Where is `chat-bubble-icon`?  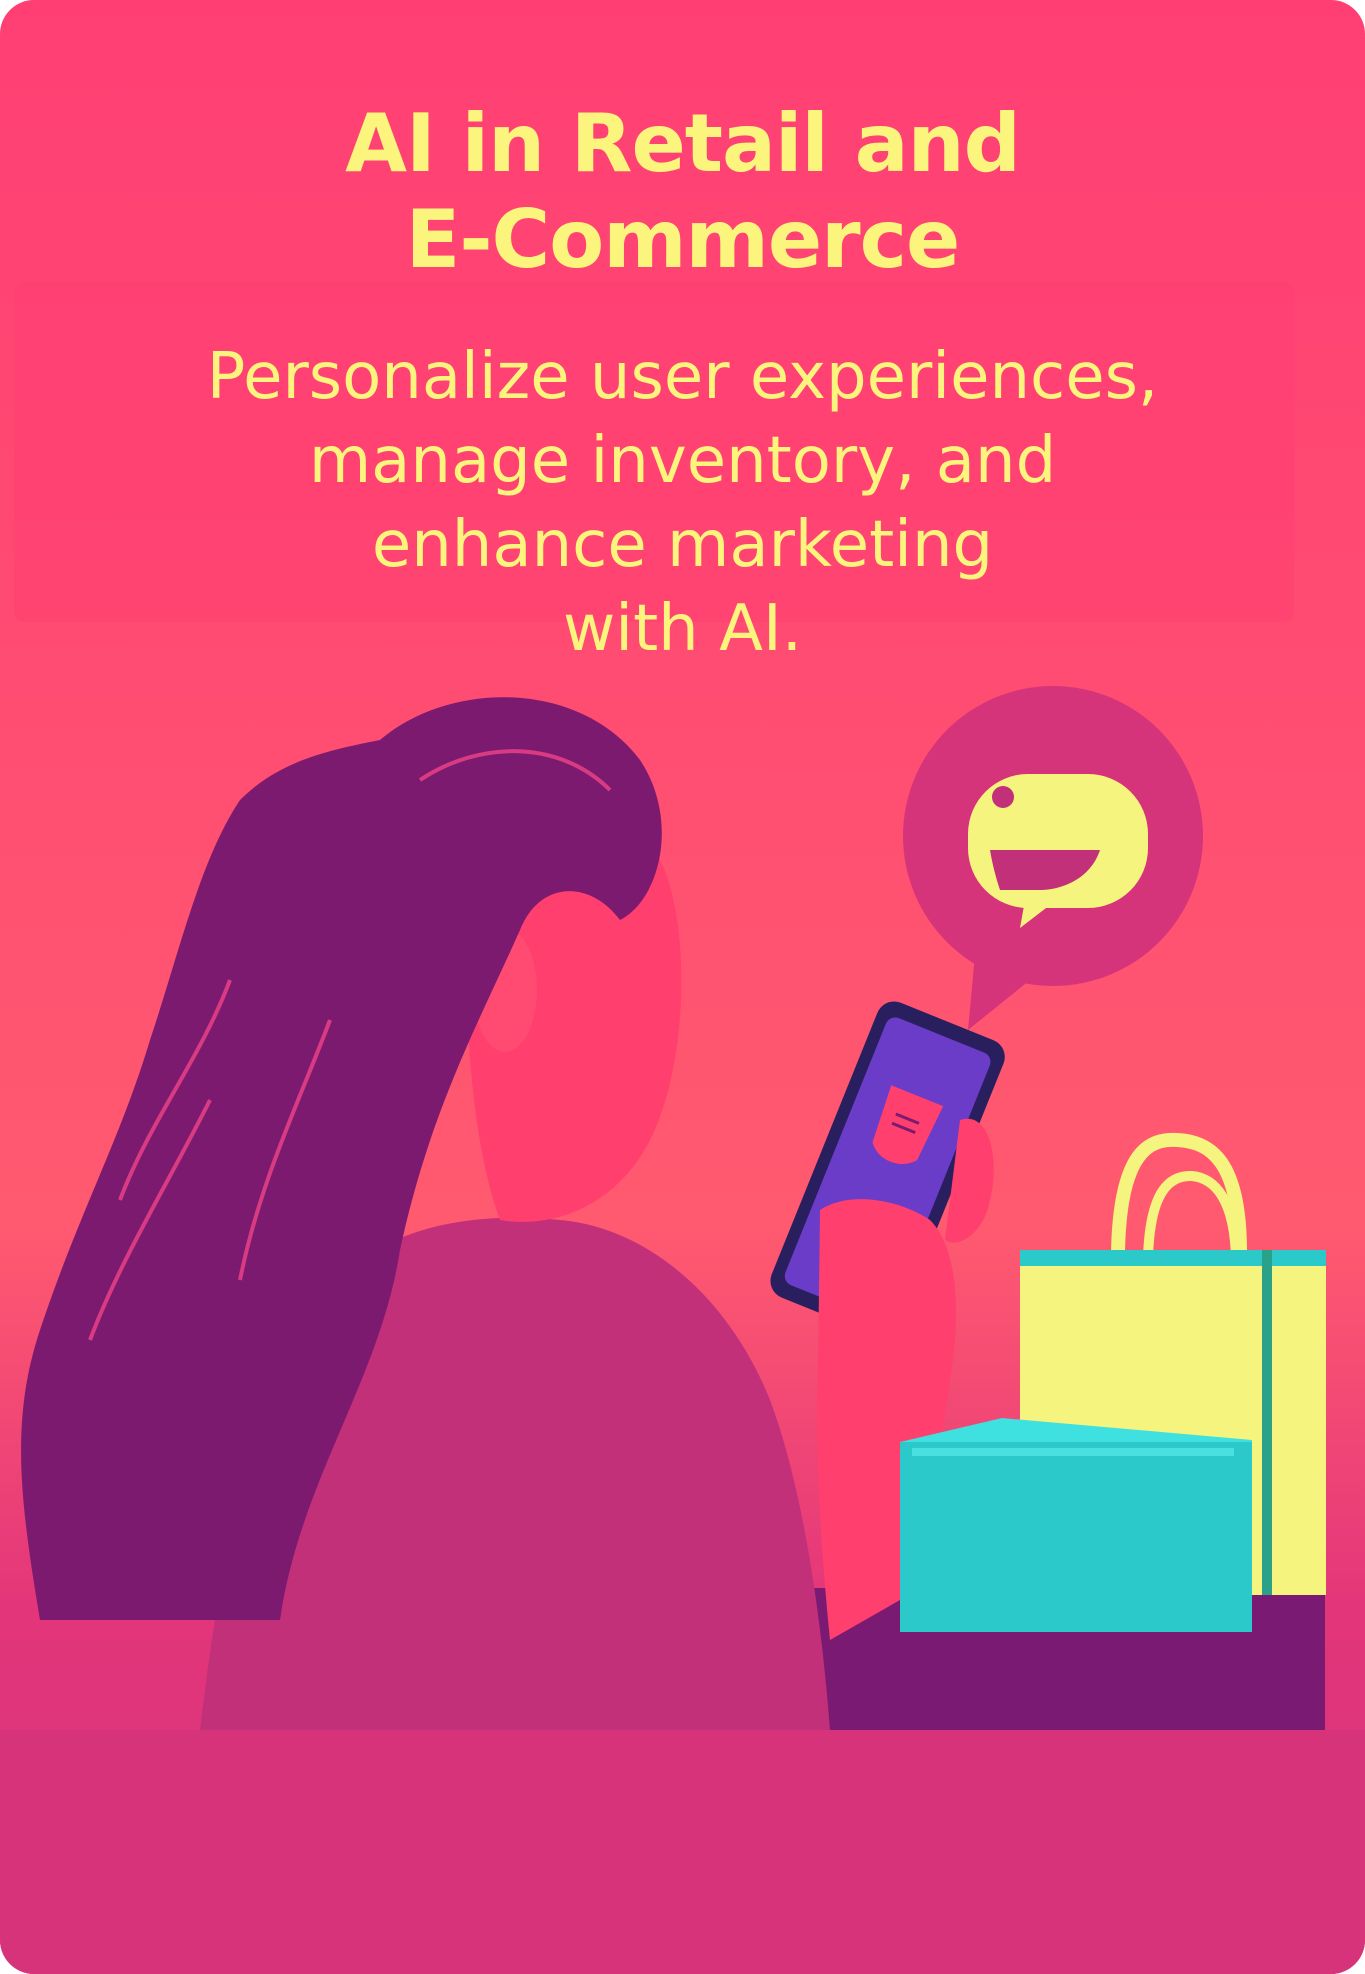
chat-bubble-icon is located at coordinates (1053, 858).